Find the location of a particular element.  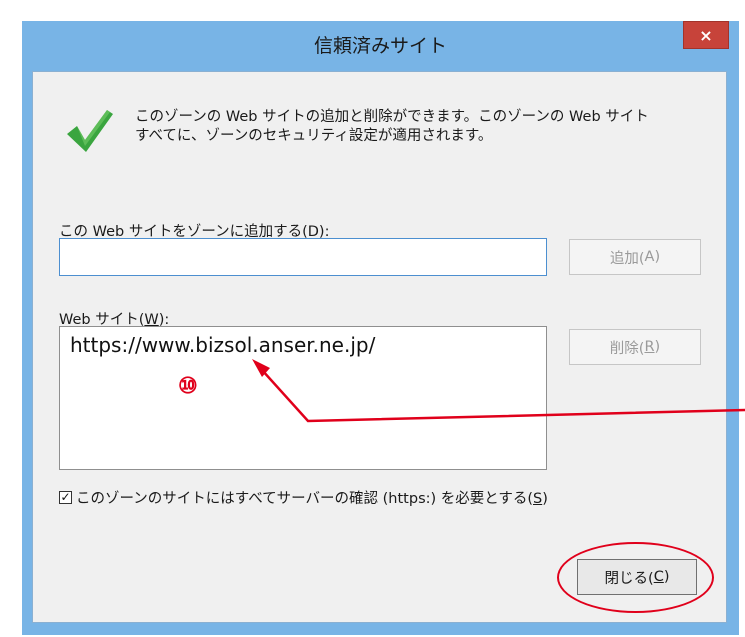

green-checkmark-icon is located at coordinates (90, 131).